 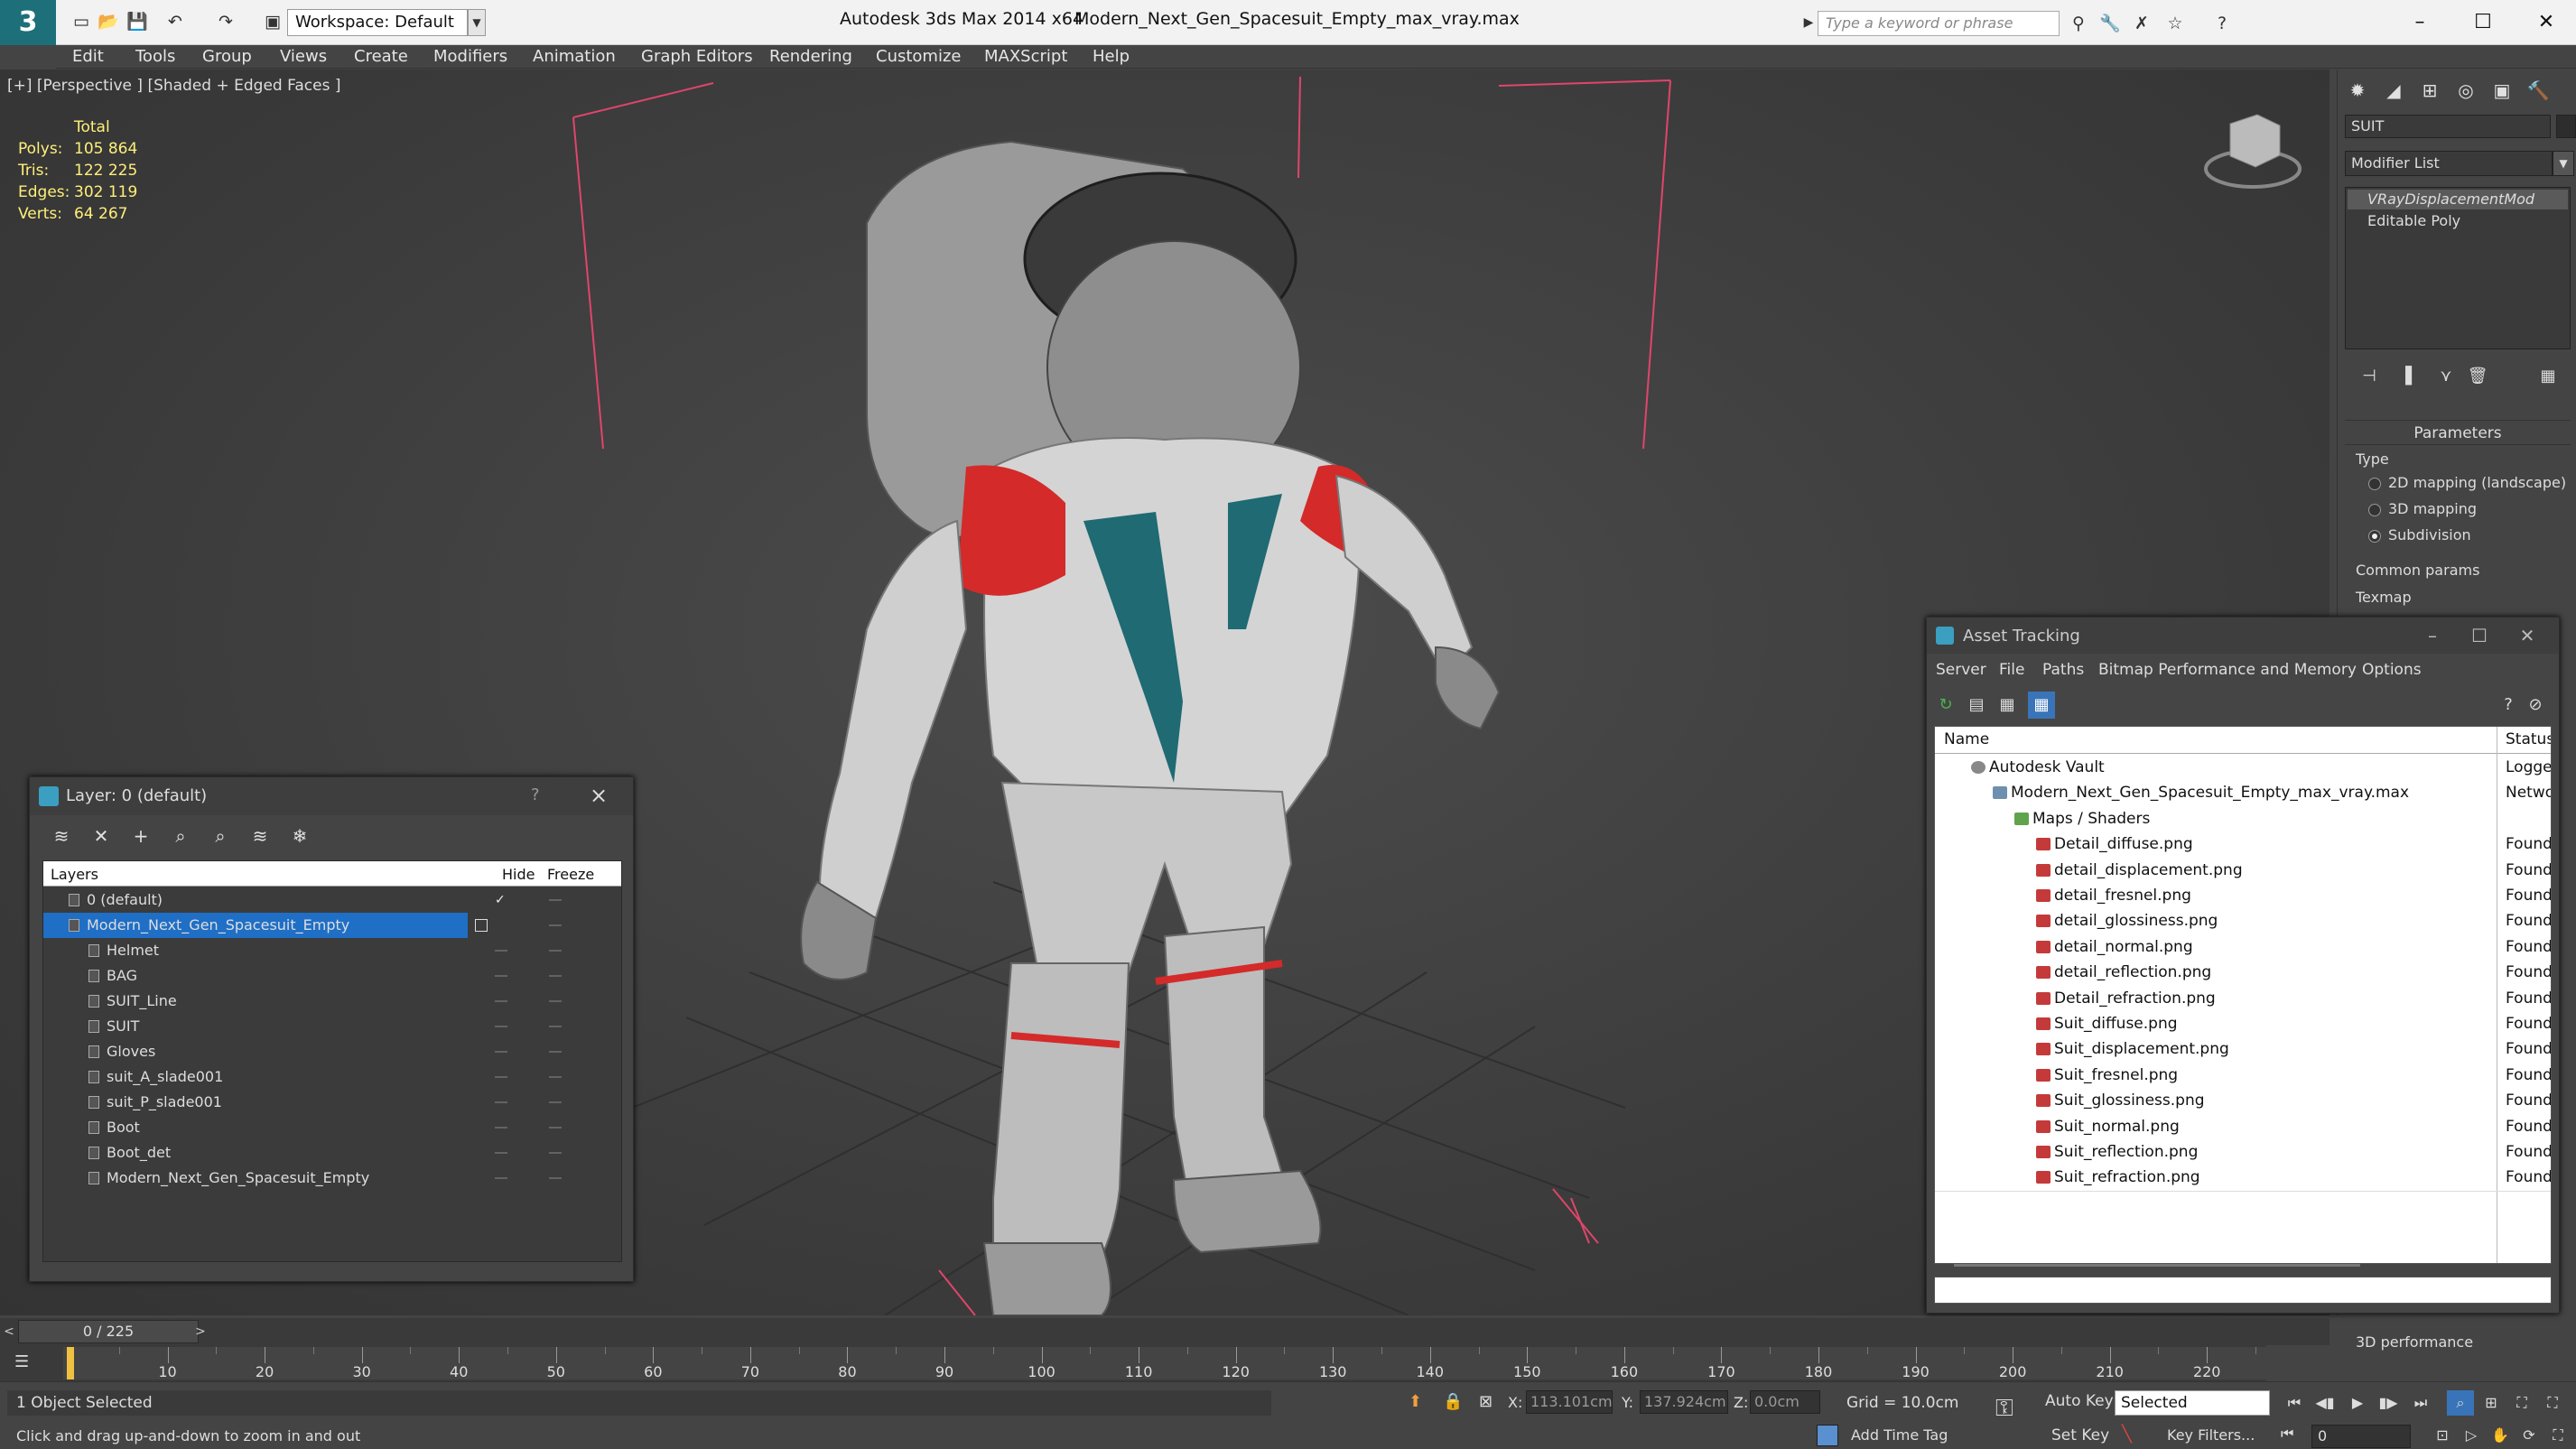 What do you see at coordinates (470, 56) in the screenshot?
I see `menu-modifiers: Modifiers` at bounding box center [470, 56].